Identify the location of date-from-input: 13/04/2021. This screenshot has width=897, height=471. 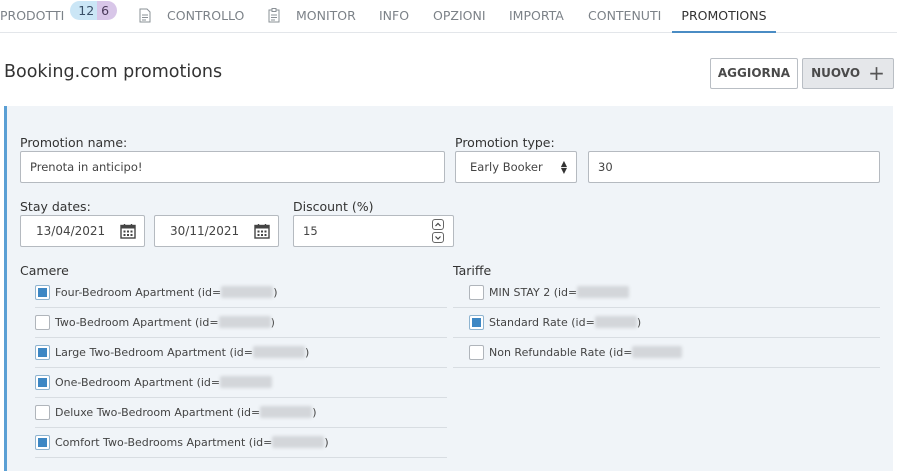
(82, 231).